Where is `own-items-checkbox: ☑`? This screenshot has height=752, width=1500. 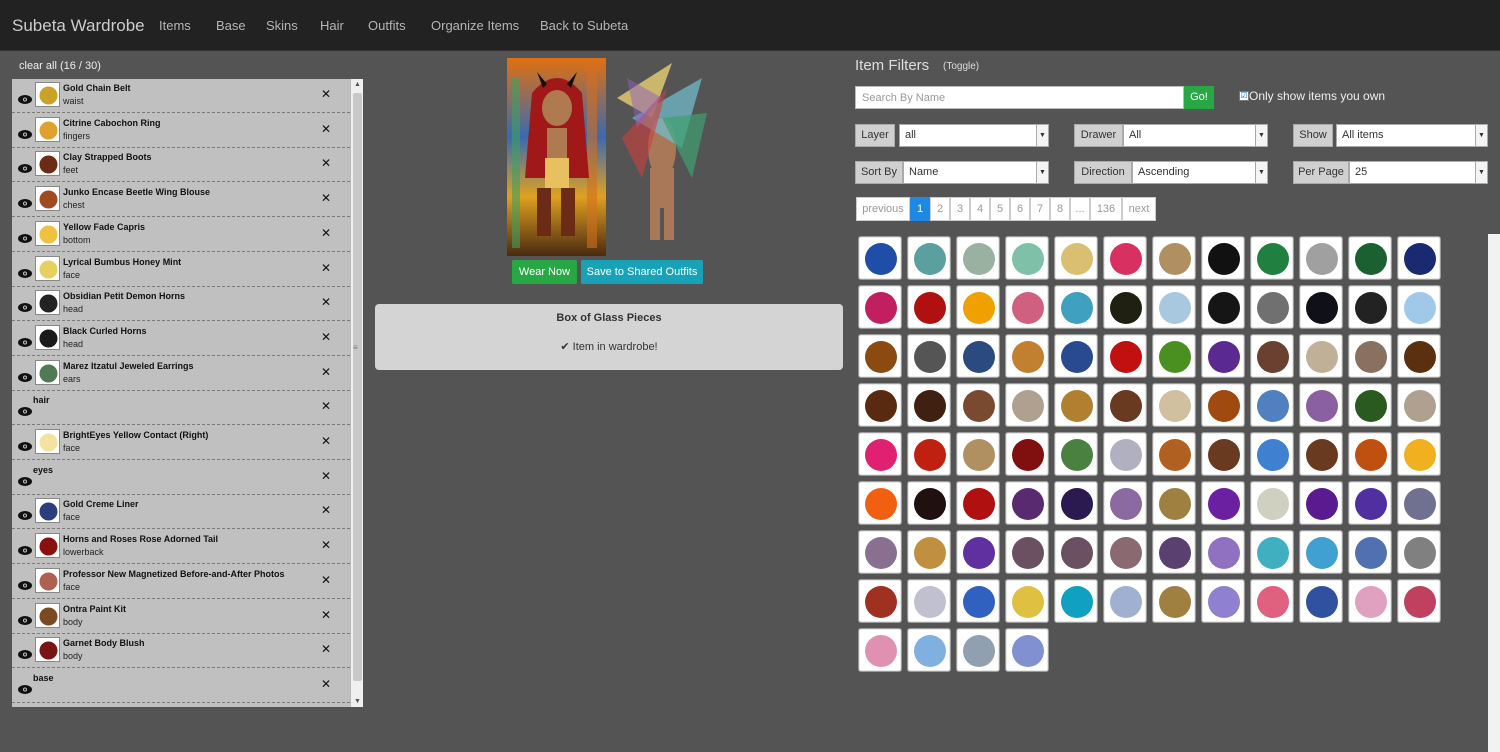
own-items-checkbox: ☑ is located at coordinates (1244, 96).